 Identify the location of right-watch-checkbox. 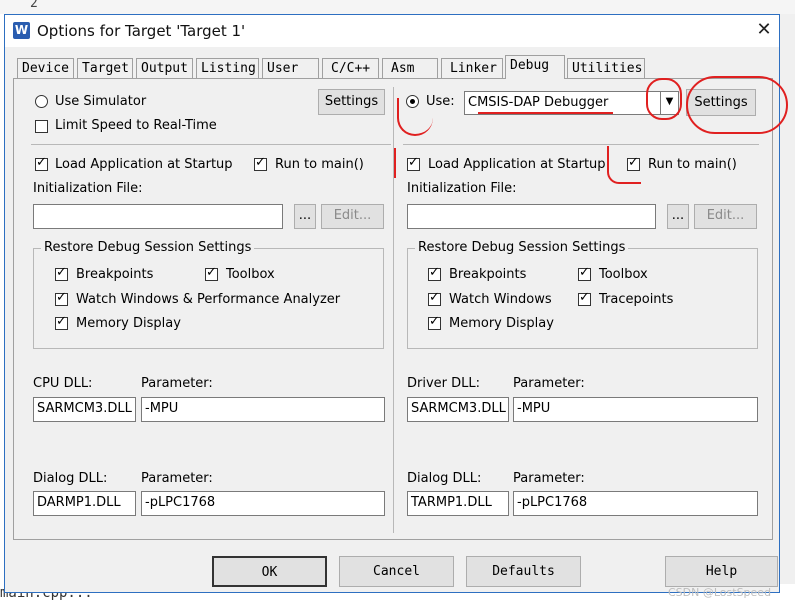
(434, 298).